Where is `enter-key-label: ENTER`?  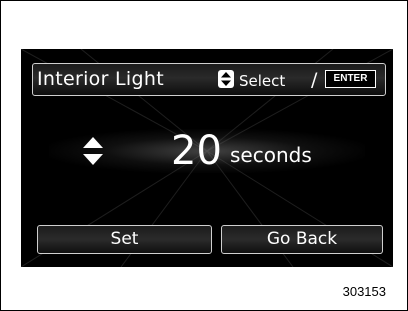
enter-key-label: ENTER is located at coordinates (350, 79).